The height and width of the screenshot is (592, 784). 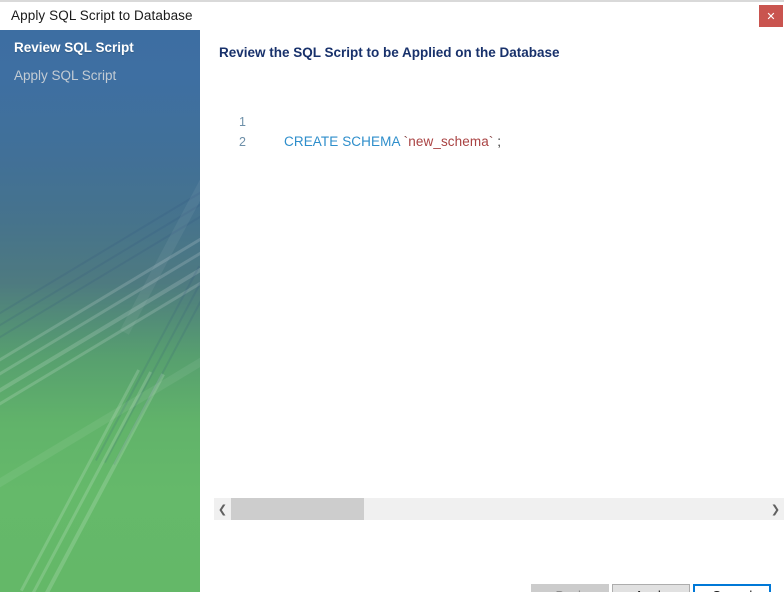 I want to click on horizontal-scrollbar: ❮ ❯, so click(x=499, y=509).